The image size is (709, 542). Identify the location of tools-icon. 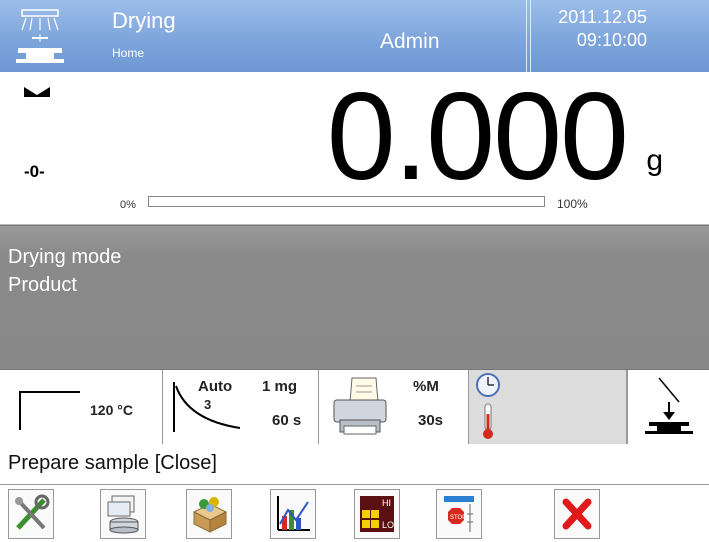
(32, 512).